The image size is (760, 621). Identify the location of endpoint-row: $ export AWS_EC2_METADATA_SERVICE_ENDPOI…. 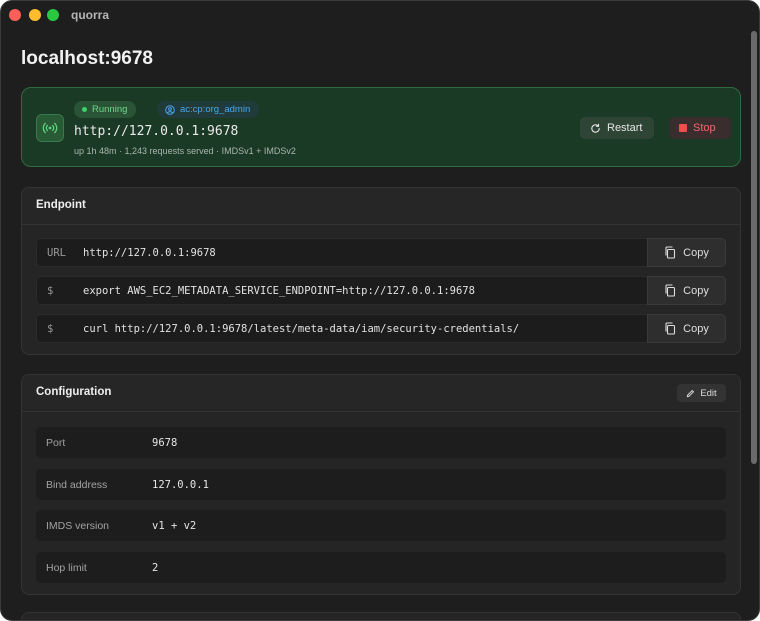
(381, 290).